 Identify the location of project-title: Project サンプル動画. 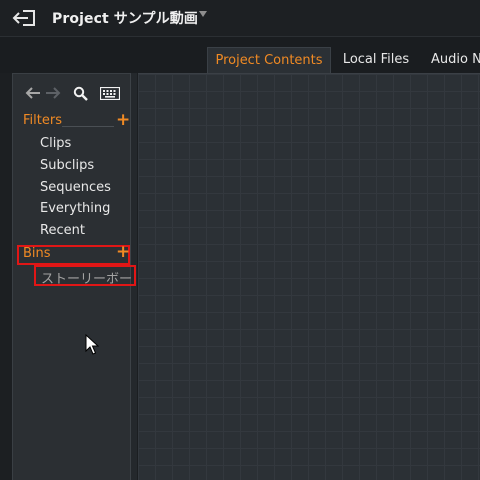
(125, 18).